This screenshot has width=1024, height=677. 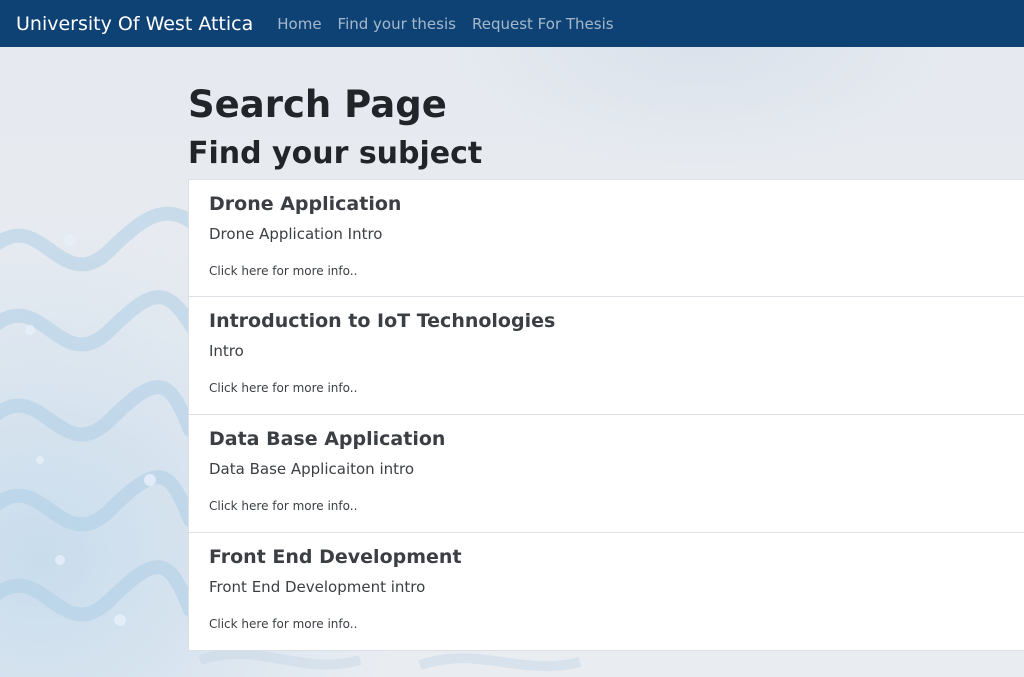 I want to click on subject-title: Front End Development, so click(x=335, y=557).